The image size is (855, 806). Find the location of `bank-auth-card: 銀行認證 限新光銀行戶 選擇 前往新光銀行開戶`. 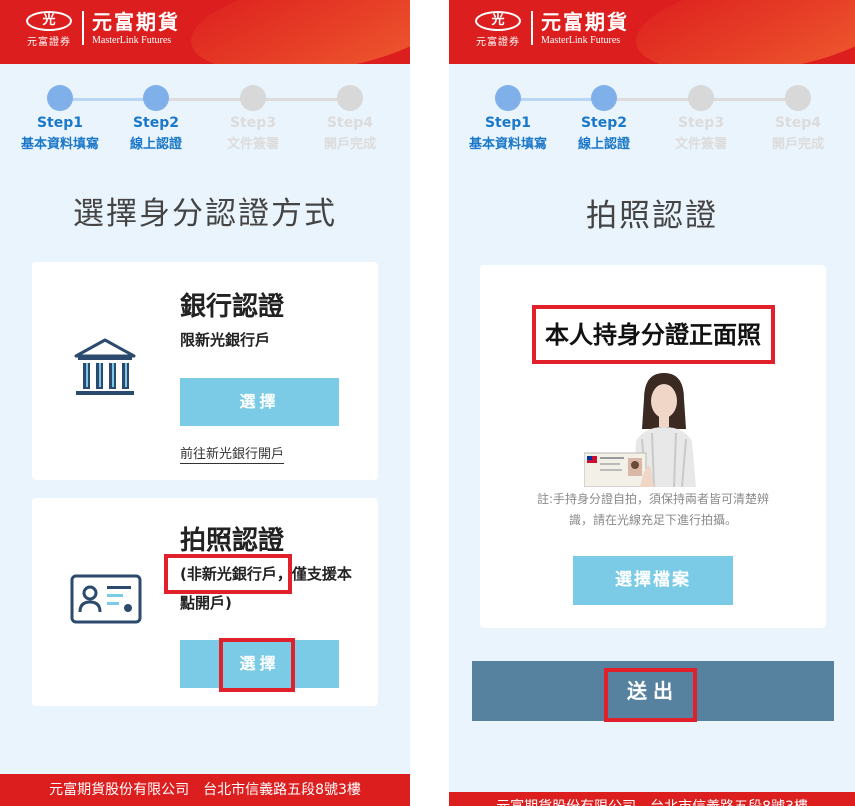

bank-auth-card: 銀行認證 限新光銀行戶 選擇 前往新光銀行開戶 is located at coordinates (205, 371).